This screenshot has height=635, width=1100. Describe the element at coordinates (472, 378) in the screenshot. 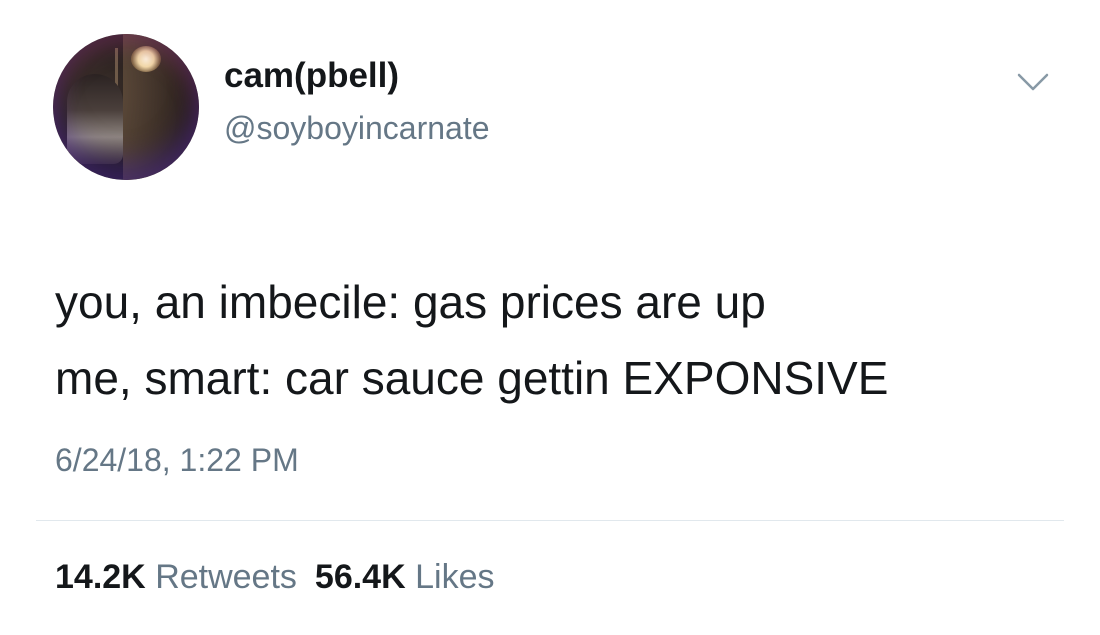

I see `tweet-text-line: me, smart: car sauce gettin EXPONSIVE` at that location.